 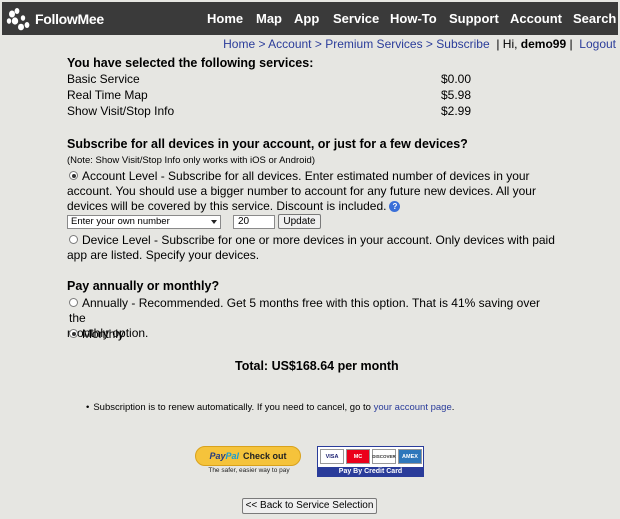 What do you see at coordinates (456, 79) in the screenshot?
I see `service-price: $0.00` at bounding box center [456, 79].